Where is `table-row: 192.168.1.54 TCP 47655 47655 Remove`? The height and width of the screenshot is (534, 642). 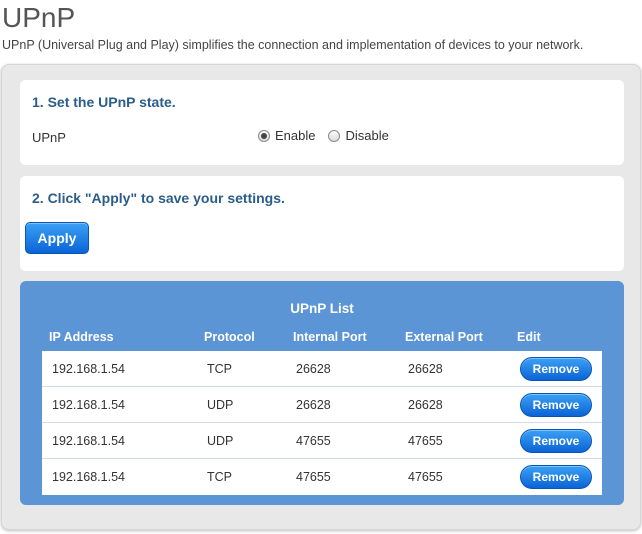
table-row: 192.168.1.54 TCP 47655 47655 Remove is located at coordinates (322, 477).